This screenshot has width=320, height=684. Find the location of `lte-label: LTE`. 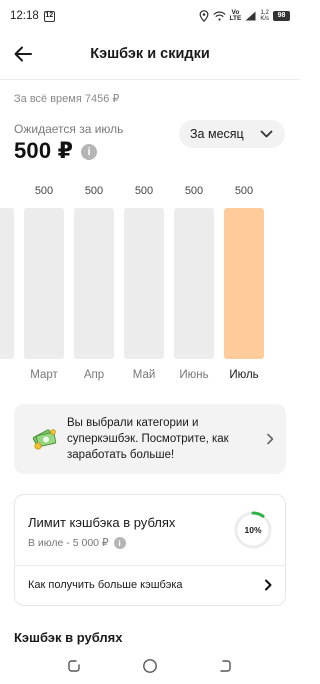

lte-label: LTE is located at coordinates (235, 18).